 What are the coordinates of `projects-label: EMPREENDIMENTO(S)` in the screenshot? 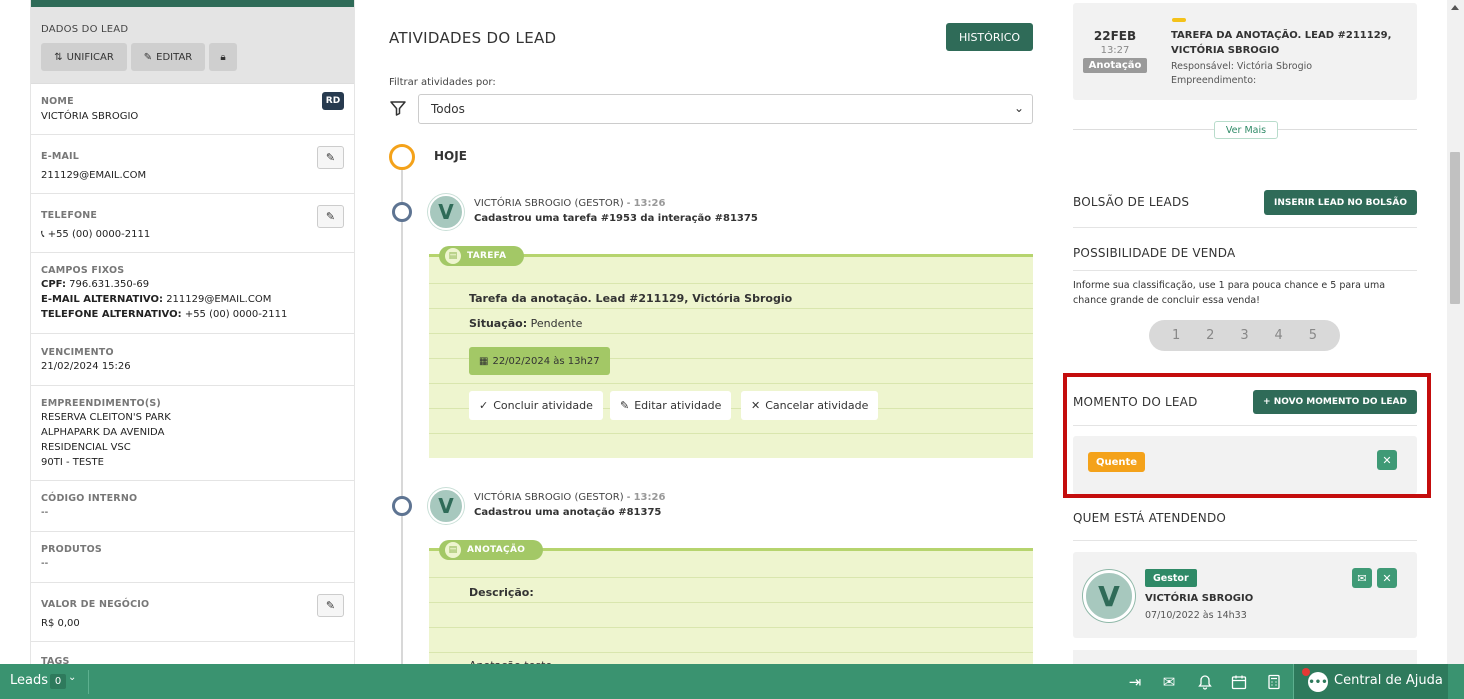 It's located at (101, 403).